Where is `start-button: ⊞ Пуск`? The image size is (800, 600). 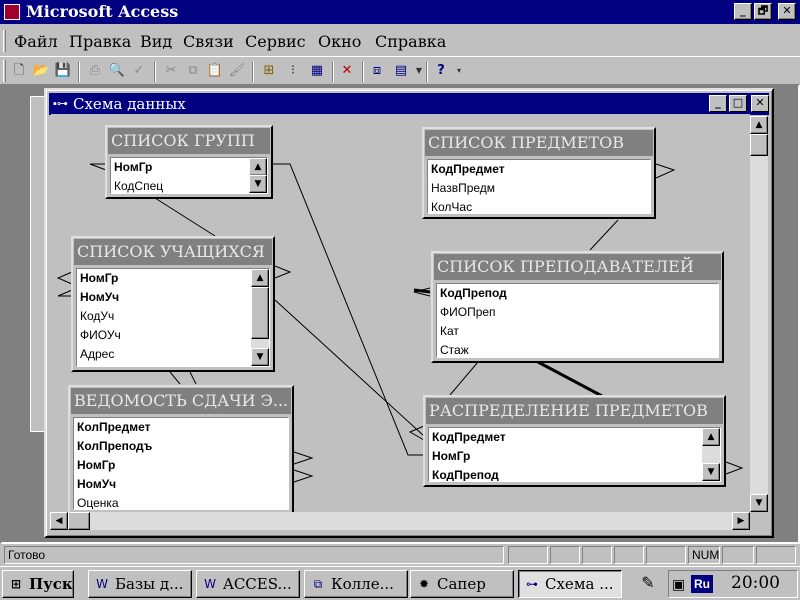 start-button: ⊞ Пуск is located at coordinates (38, 584).